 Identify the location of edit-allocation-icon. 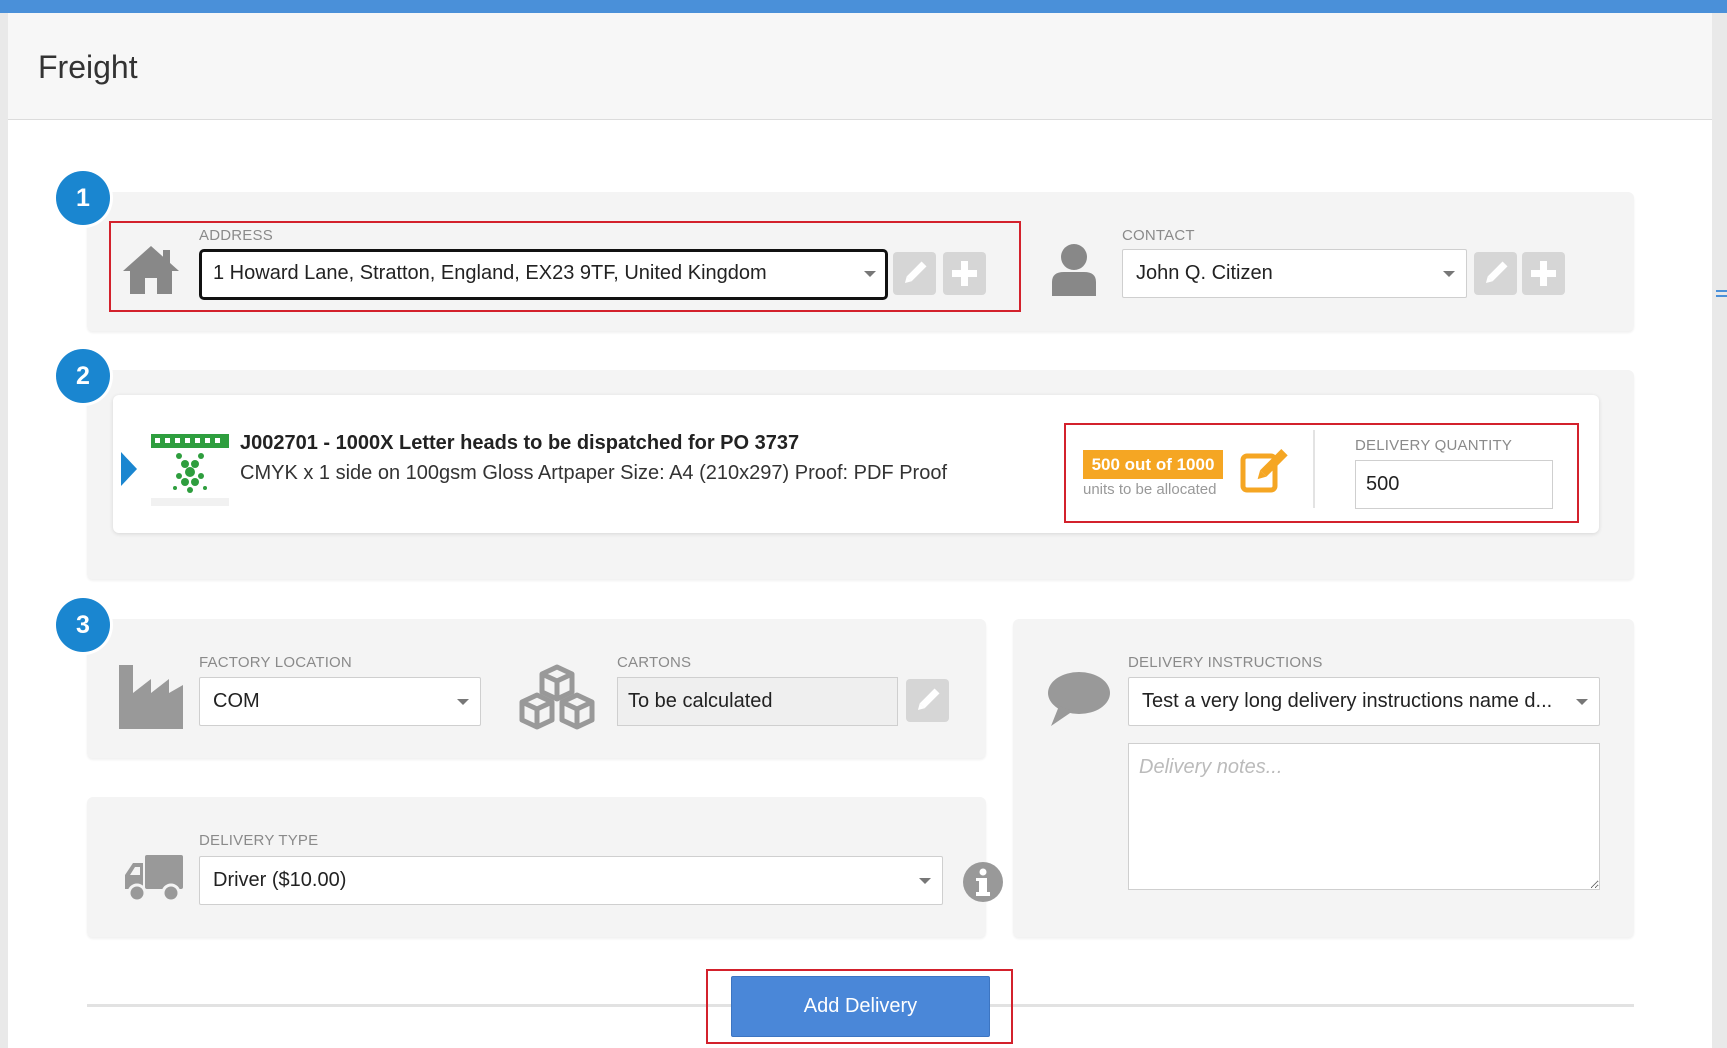
(1266, 470).